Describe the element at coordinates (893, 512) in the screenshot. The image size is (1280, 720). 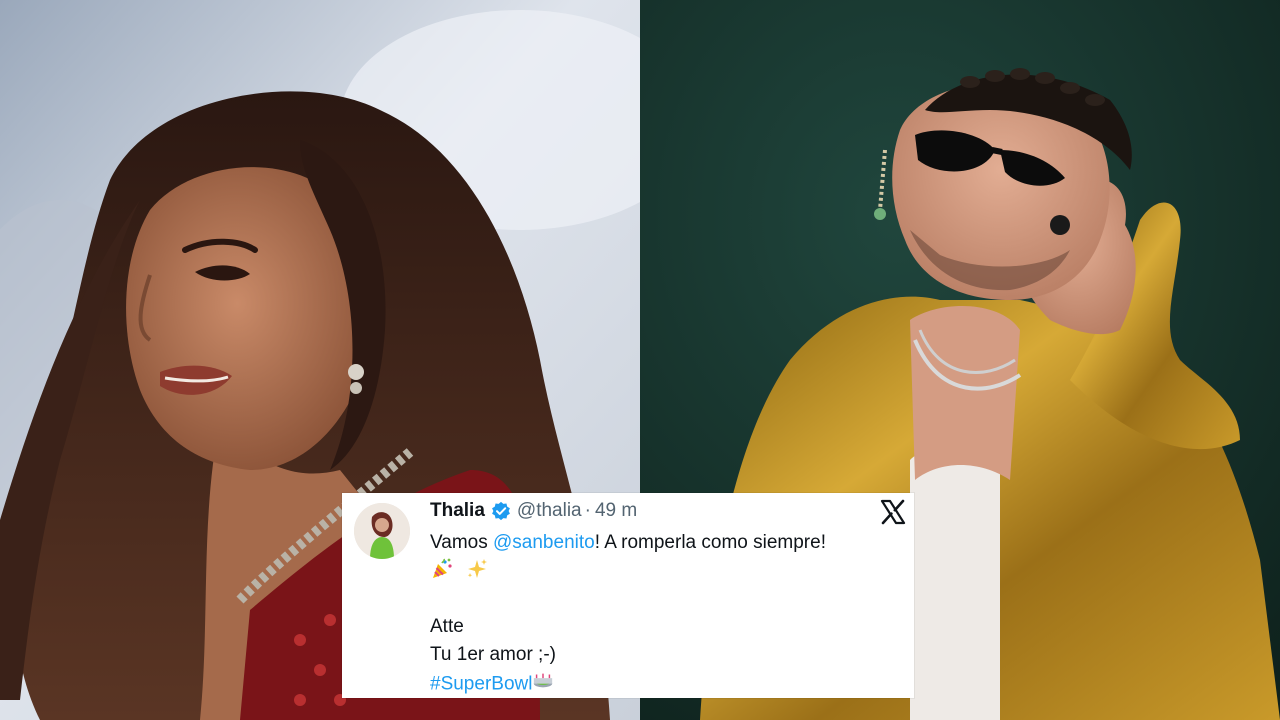
I see `x-logo-icon` at that location.